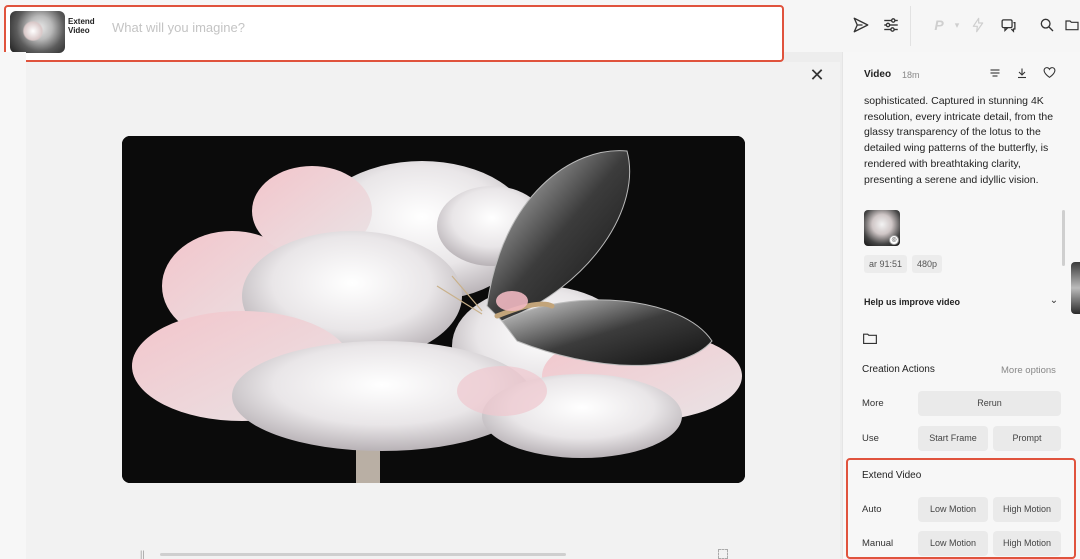  I want to click on prompt-bar: Extend Video, so click(394, 33).